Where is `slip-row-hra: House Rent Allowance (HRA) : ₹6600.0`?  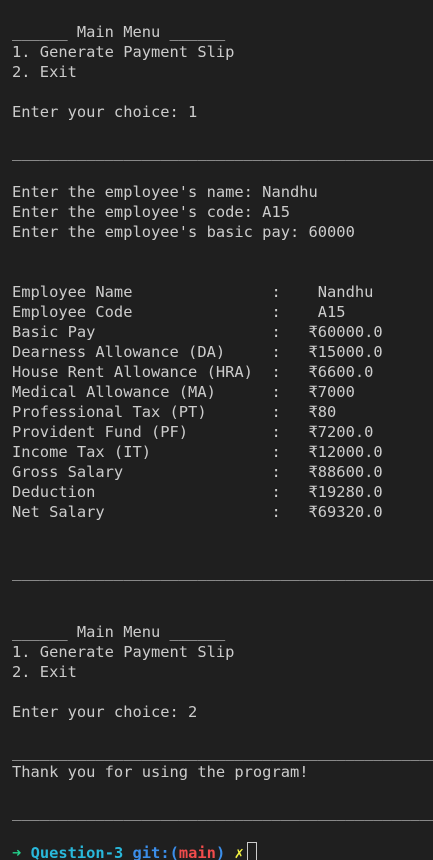
slip-row-hra: House Rent Allowance (HRA) : ₹6600.0 is located at coordinates (193, 372).